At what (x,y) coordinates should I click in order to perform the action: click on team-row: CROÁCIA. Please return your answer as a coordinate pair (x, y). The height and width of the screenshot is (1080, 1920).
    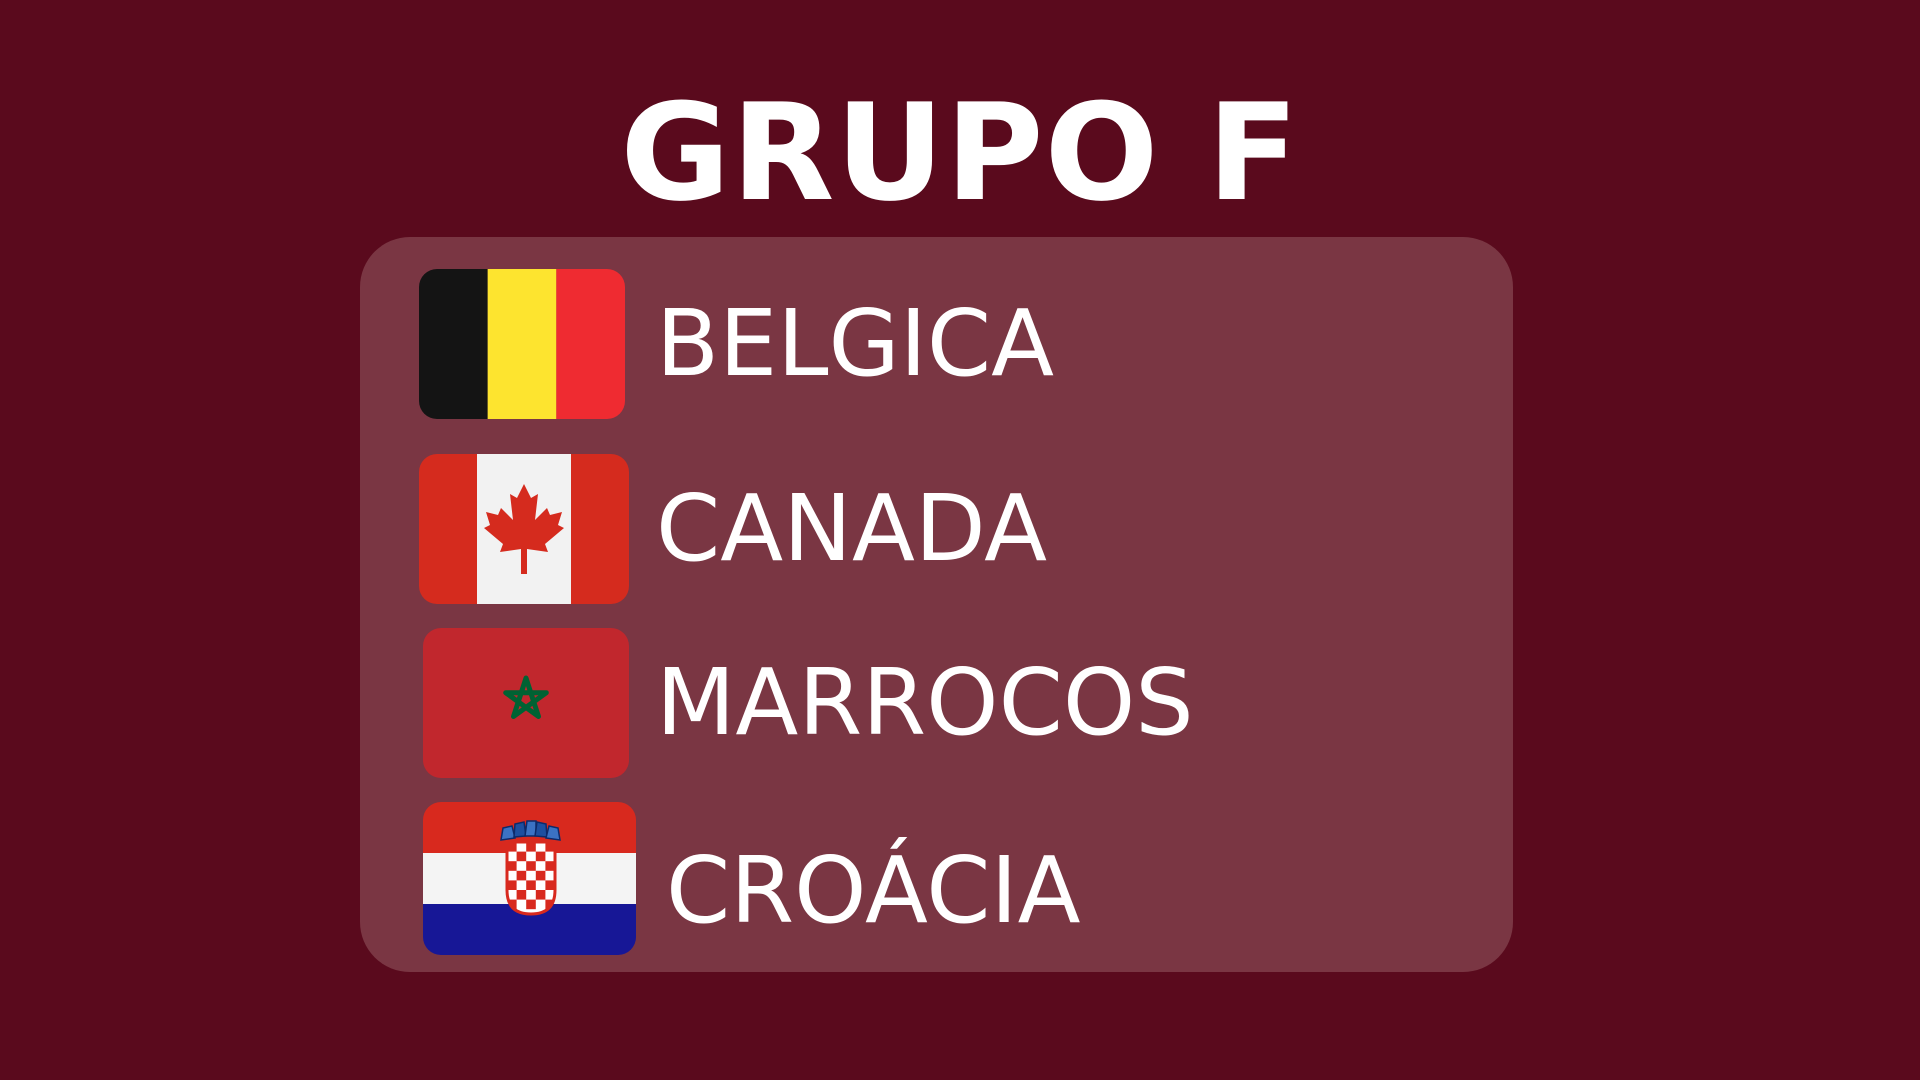
    Looking at the image, I should click on (936, 878).